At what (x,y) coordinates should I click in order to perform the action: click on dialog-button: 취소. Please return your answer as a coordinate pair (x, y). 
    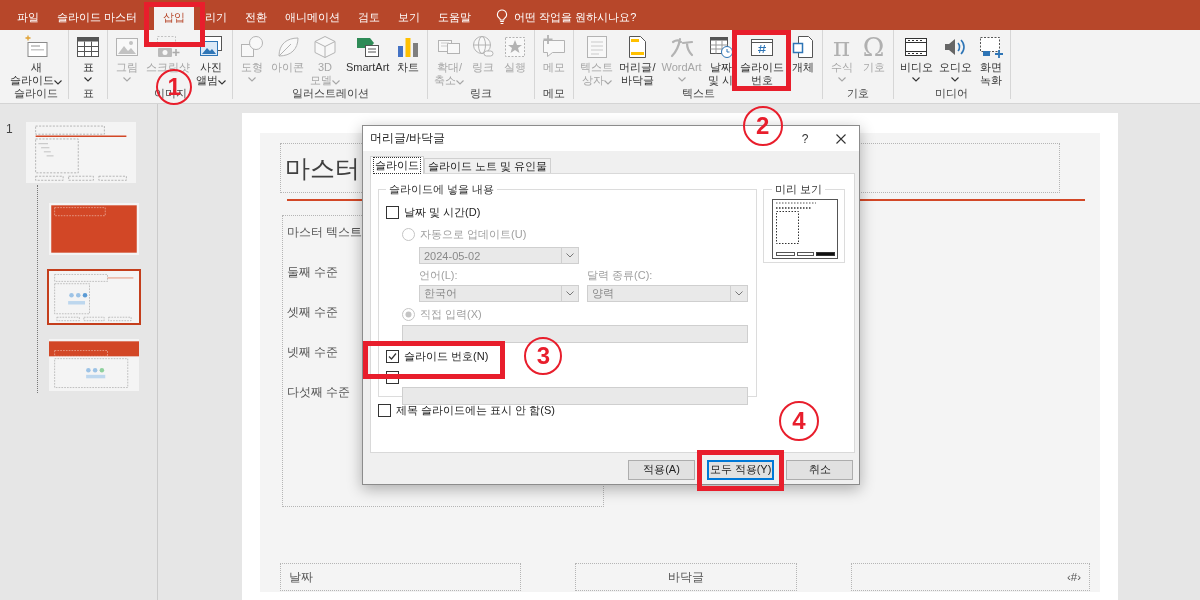
    Looking at the image, I should click on (819, 469).